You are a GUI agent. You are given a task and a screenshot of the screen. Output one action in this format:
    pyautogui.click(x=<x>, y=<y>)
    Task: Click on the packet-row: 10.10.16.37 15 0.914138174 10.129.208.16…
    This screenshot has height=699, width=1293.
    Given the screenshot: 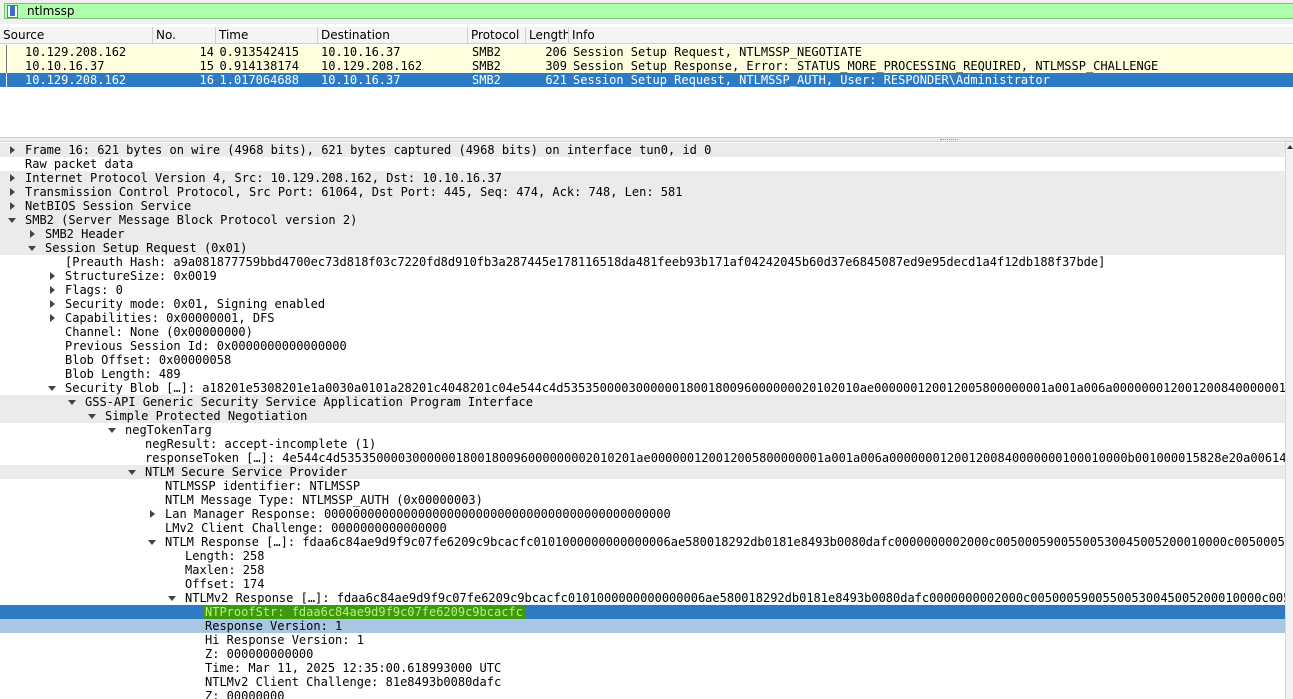 What is the action you would take?
    pyautogui.click(x=646, y=66)
    